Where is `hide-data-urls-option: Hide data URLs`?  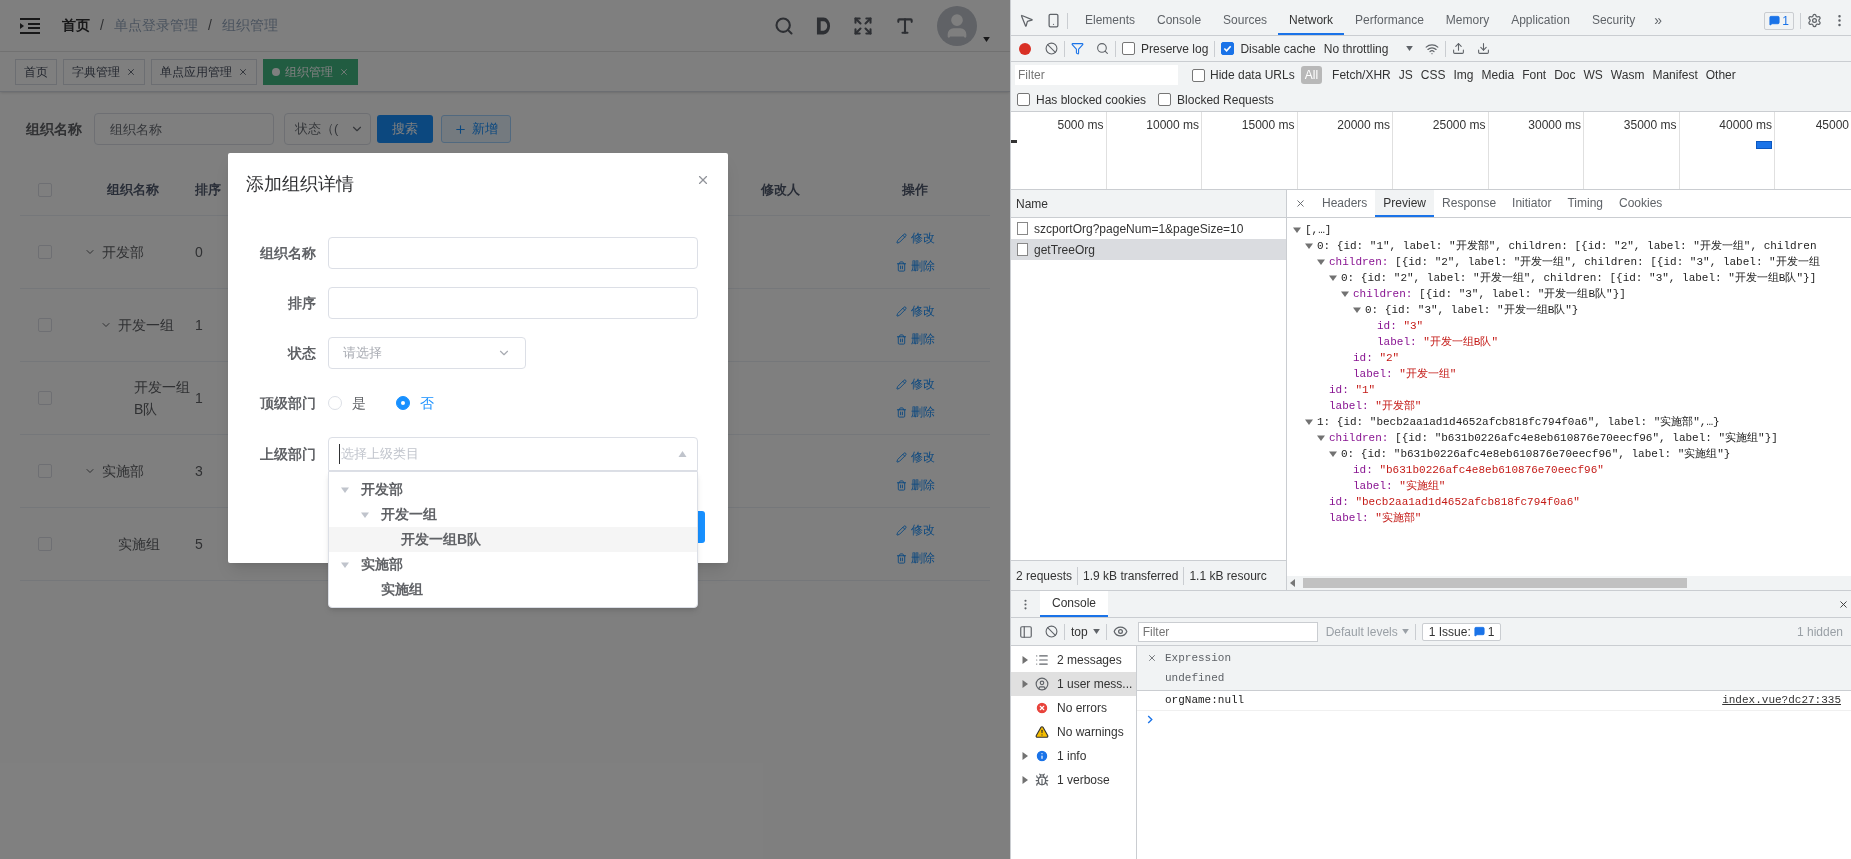
hide-data-urls-option: Hide data URLs is located at coordinates (1243, 75).